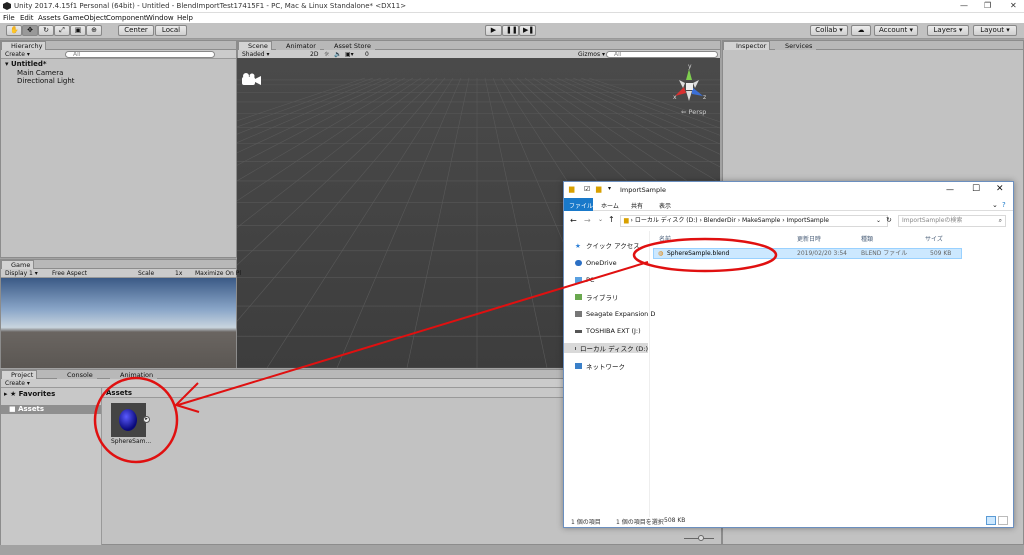 Image resolution: width=1024 pixels, height=555 pixels. What do you see at coordinates (598, 189) in the screenshot?
I see `new-folder-icon: ▆` at bounding box center [598, 189].